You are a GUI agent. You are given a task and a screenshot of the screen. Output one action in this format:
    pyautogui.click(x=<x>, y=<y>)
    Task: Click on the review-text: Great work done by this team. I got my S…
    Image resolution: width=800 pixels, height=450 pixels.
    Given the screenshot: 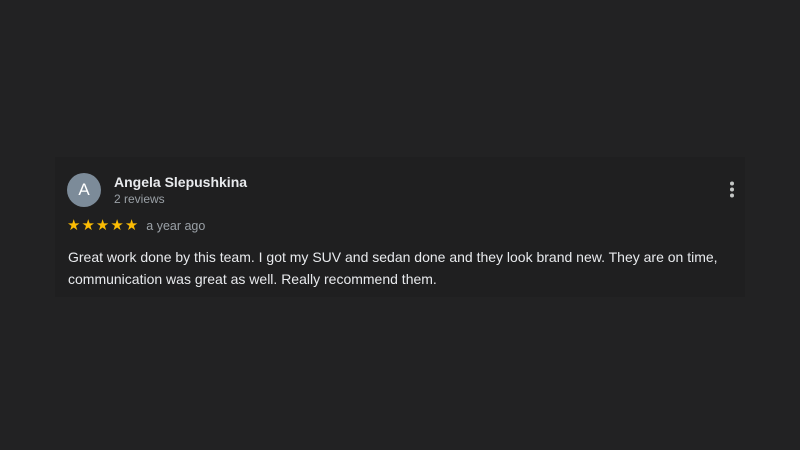 What is the action you would take?
    pyautogui.click(x=393, y=268)
    